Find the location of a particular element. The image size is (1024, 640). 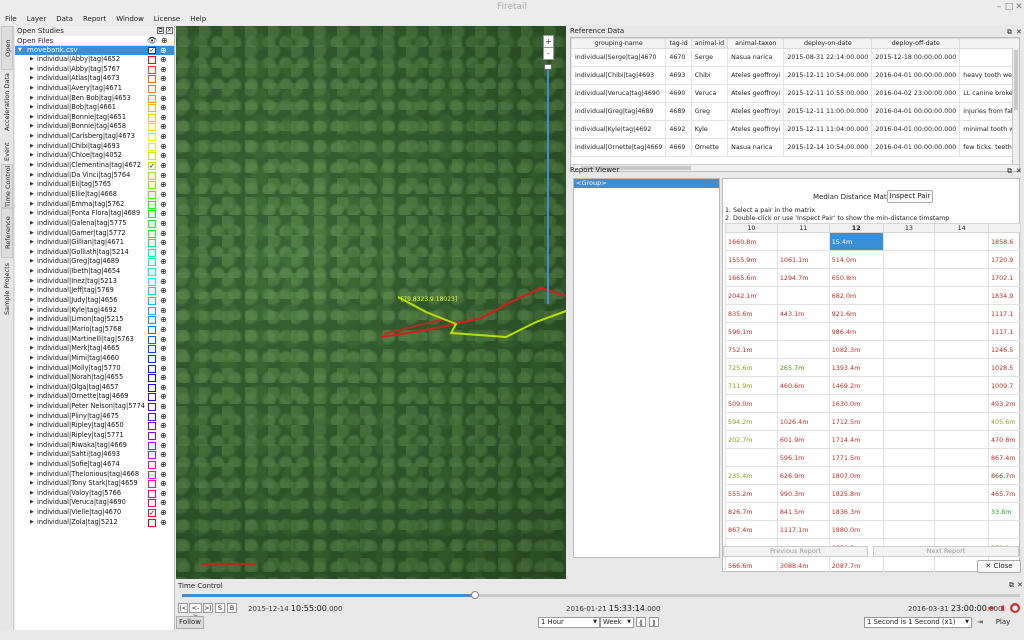

visibility-checkbox: ✓ is located at coordinates (152, 166).